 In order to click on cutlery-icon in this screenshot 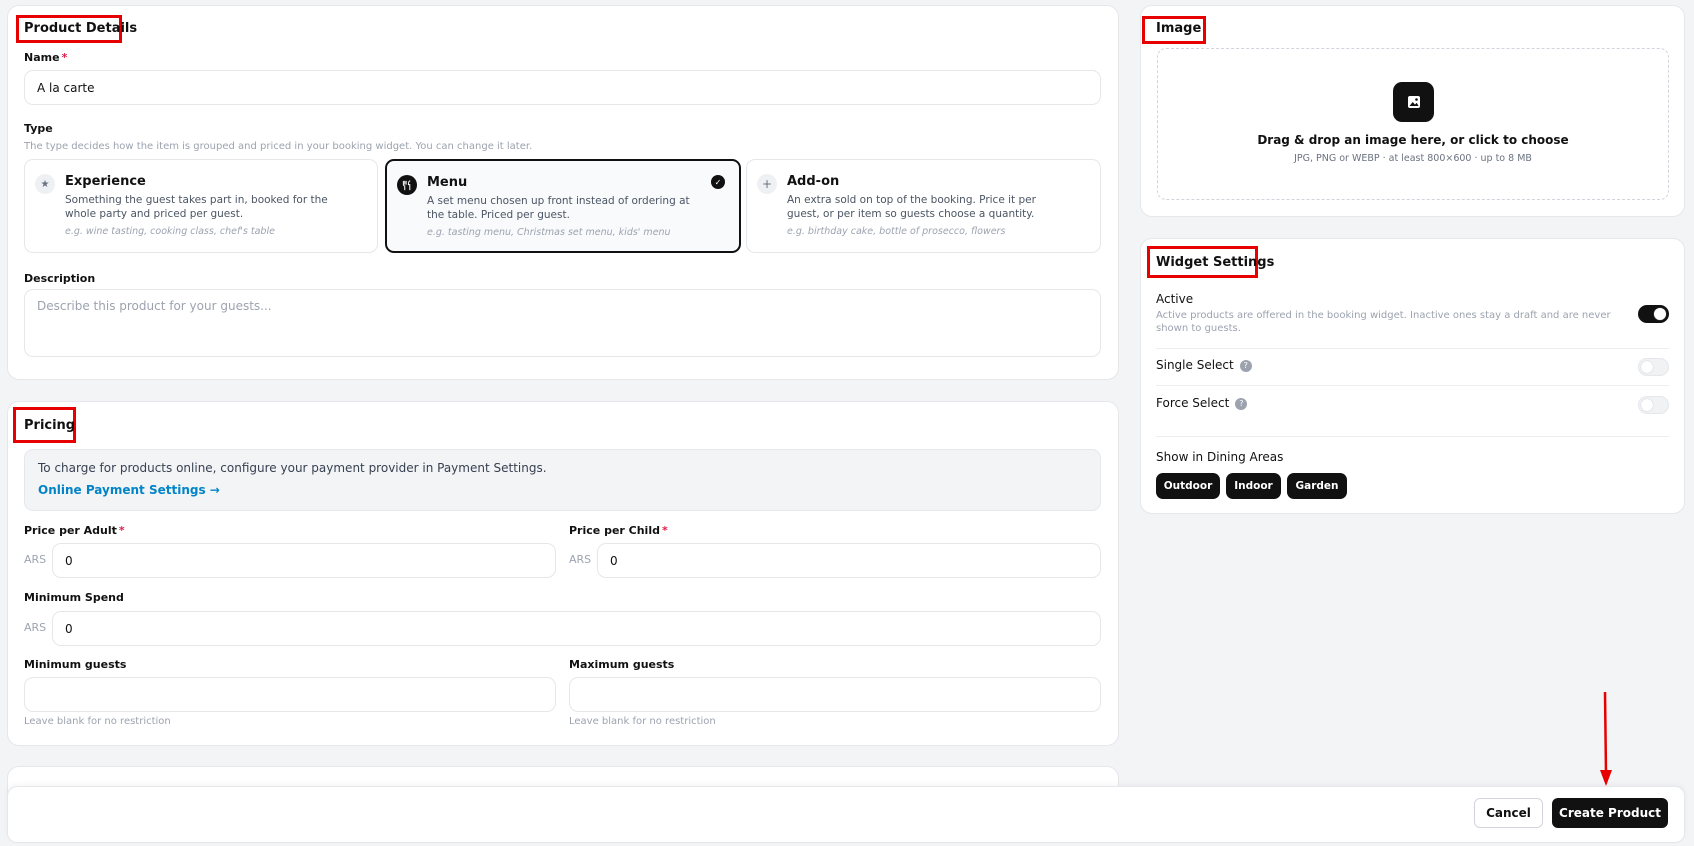, I will do `click(407, 185)`.